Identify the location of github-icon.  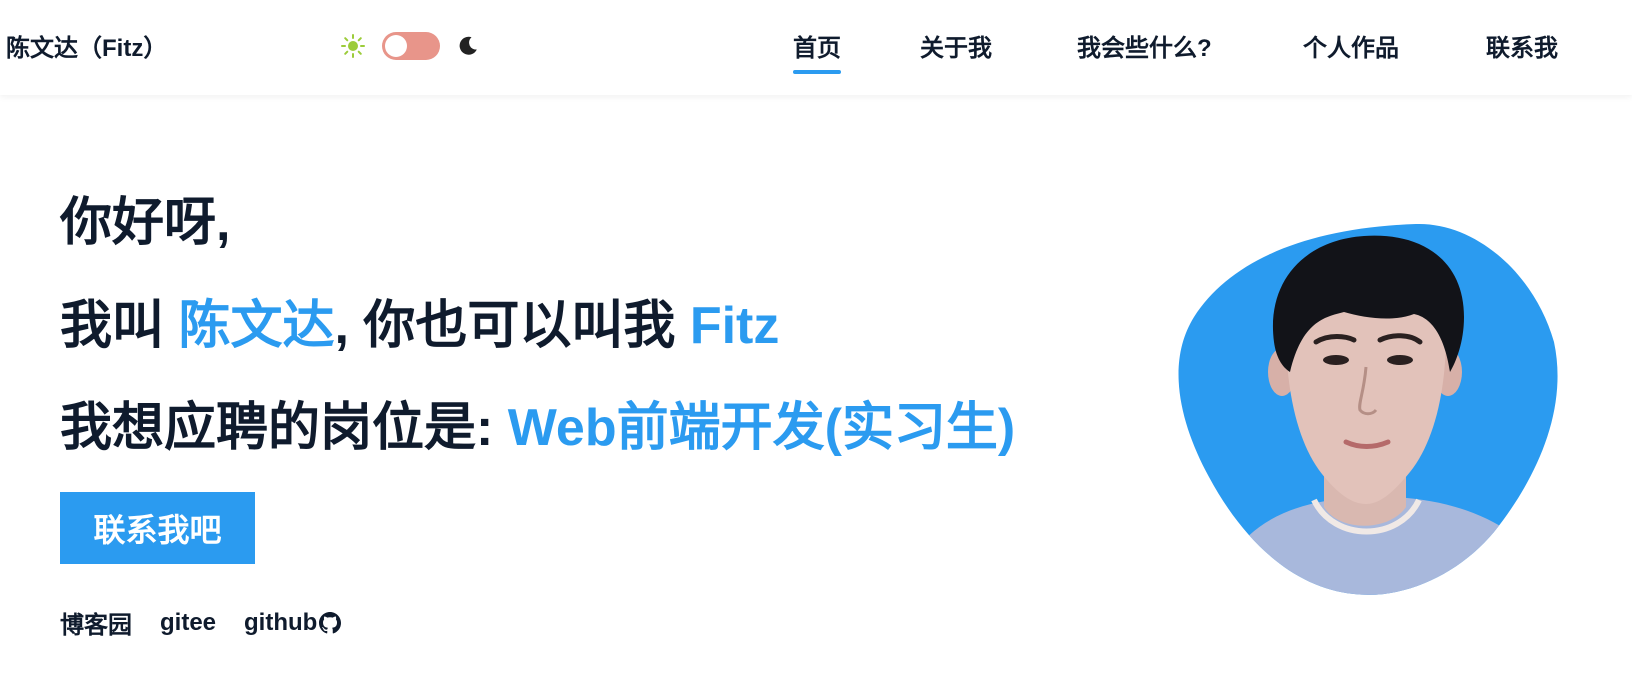
(330, 622).